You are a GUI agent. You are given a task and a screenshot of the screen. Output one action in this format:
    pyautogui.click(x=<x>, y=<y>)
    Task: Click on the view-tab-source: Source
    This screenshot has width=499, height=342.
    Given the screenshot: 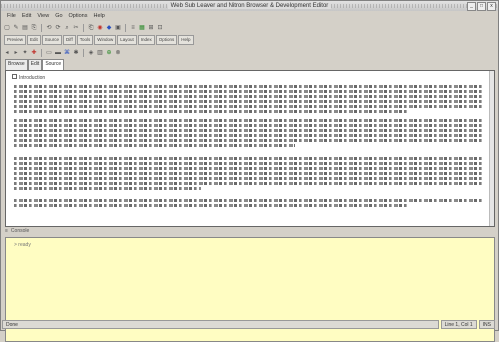 What is the action you would take?
    pyautogui.click(x=53, y=64)
    